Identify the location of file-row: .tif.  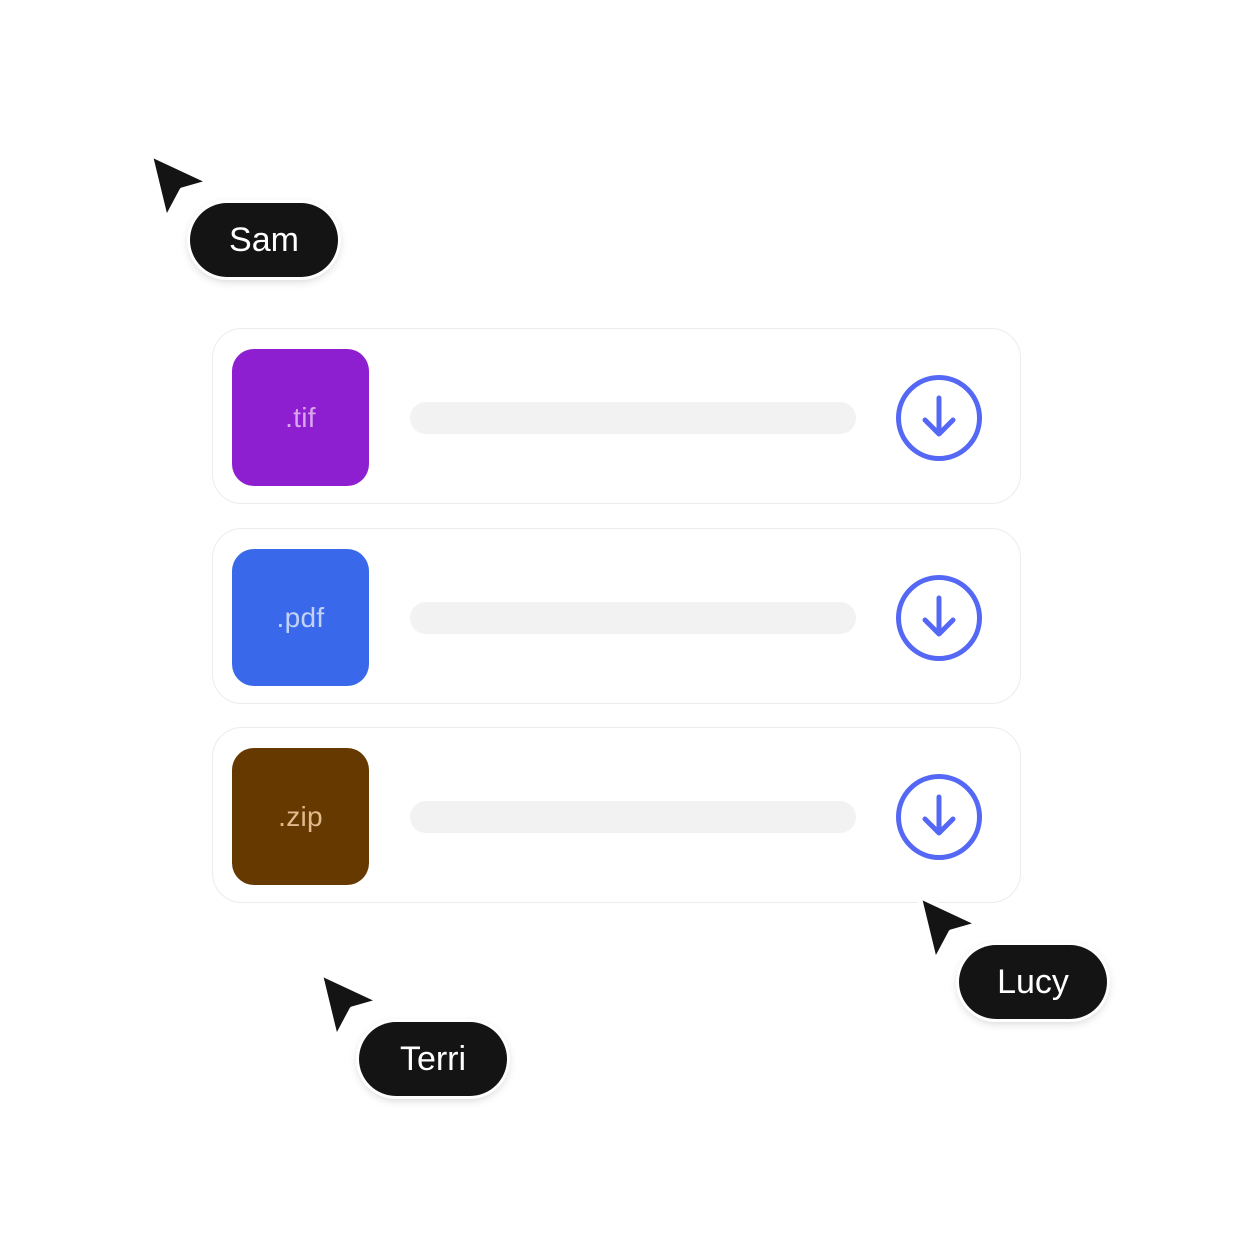
(616, 416).